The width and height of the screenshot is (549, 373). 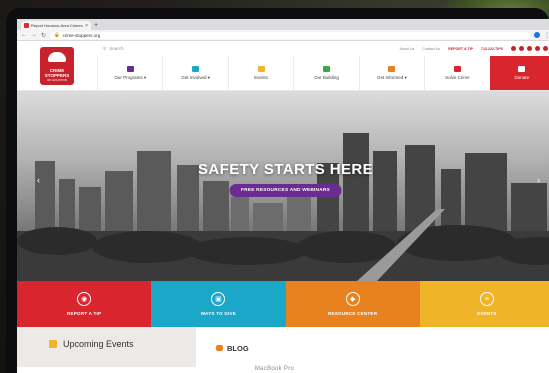 What do you see at coordinates (129, 73) in the screenshot?
I see `menu-our-programs: Our Programs ▾` at bounding box center [129, 73].